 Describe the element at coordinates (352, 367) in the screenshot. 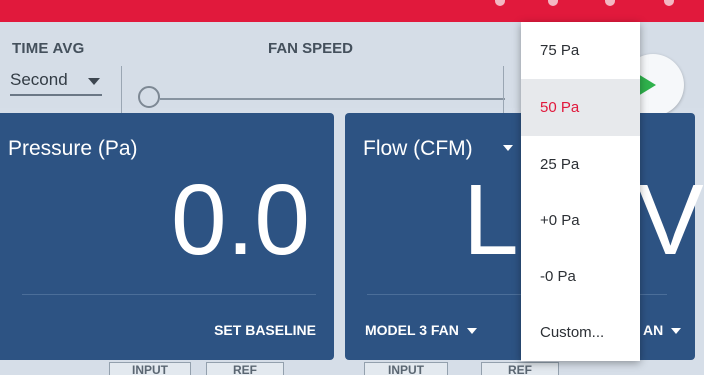

I see `bottom-tab-strip` at that location.